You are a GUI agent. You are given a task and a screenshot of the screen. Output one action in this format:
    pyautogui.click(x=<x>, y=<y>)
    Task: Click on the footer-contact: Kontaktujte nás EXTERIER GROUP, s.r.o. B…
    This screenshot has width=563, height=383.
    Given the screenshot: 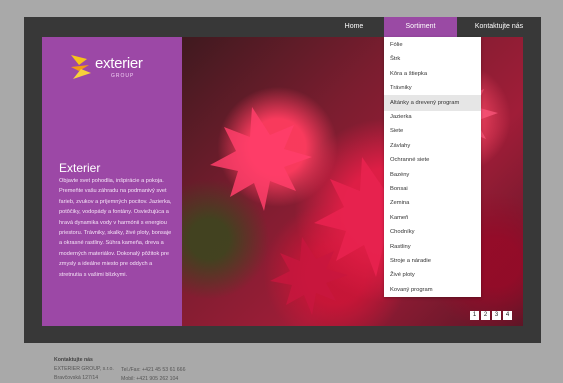 What is the action you would take?
    pyautogui.click(x=84, y=369)
    